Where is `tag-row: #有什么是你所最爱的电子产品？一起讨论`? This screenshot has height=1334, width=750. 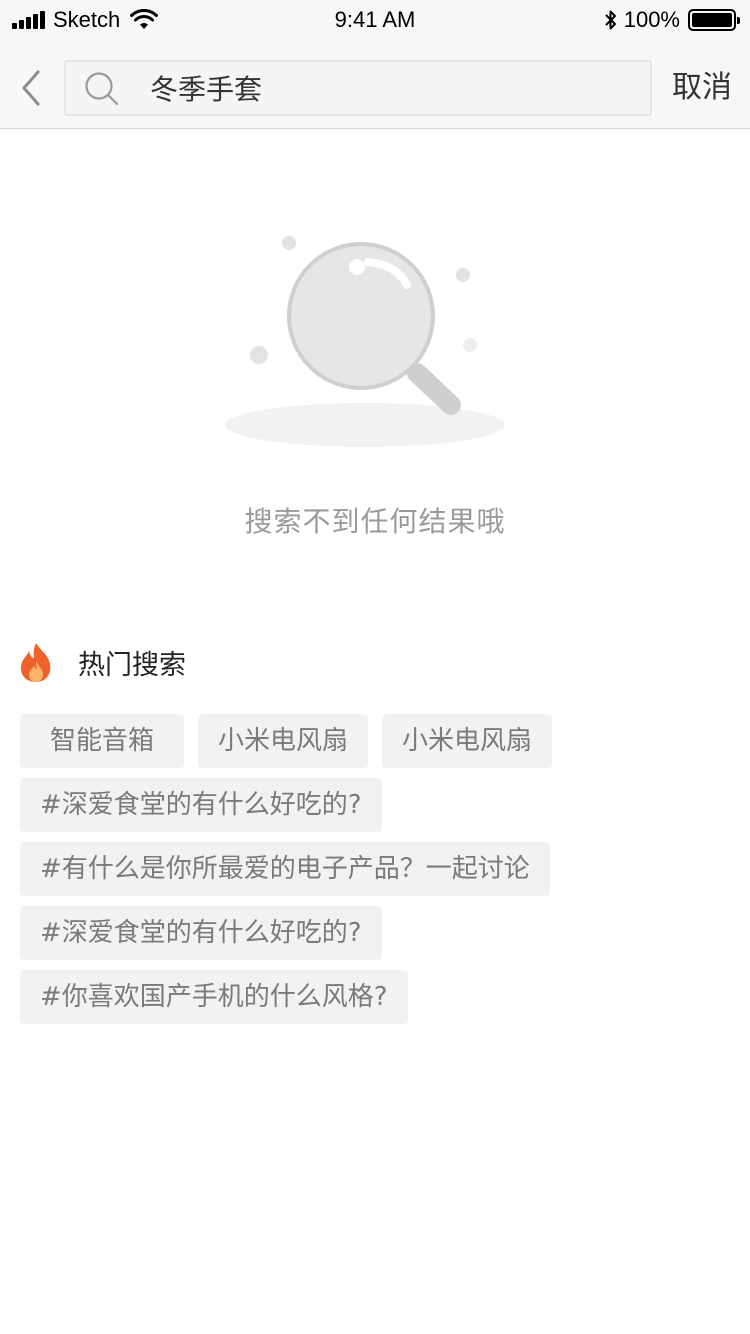
tag-row: #有什么是你所最爱的电子产品？一起讨论 is located at coordinates (370, 869).